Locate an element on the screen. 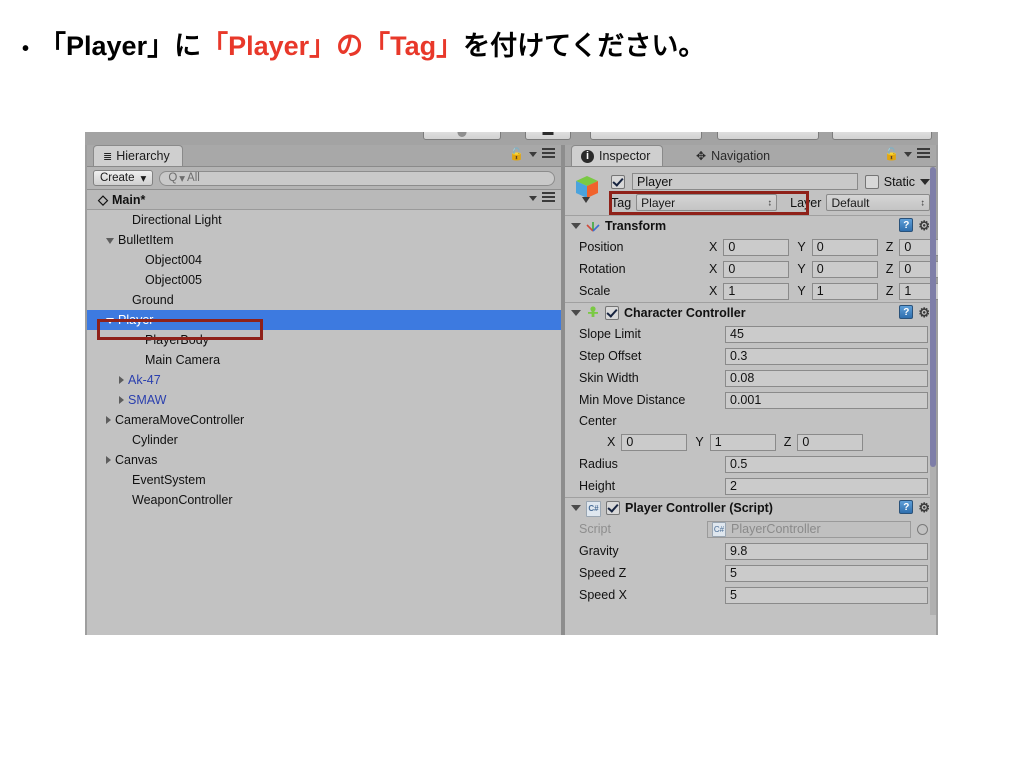  inspector-scrollbar is located at coordinates (933, 391).